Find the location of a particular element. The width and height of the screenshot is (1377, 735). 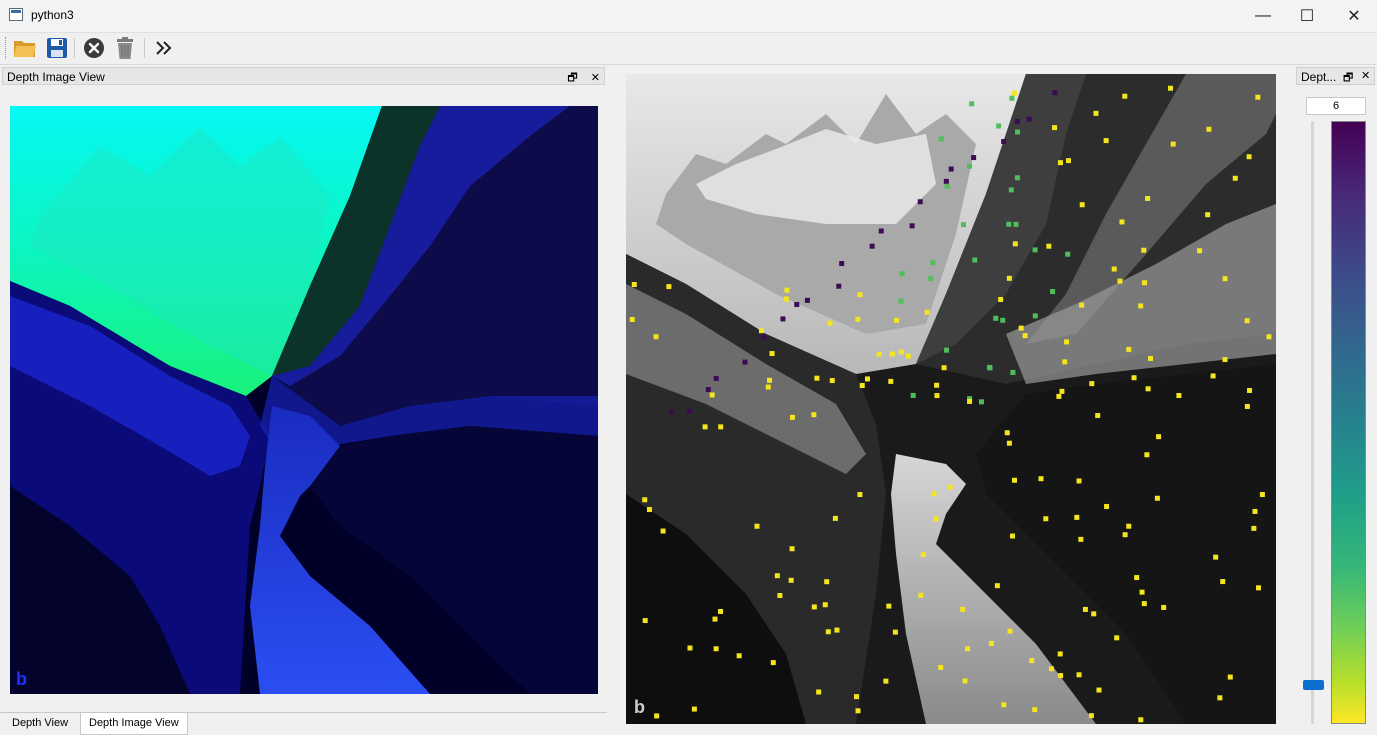

toolbar-grip is located at coordinates (6, 48).